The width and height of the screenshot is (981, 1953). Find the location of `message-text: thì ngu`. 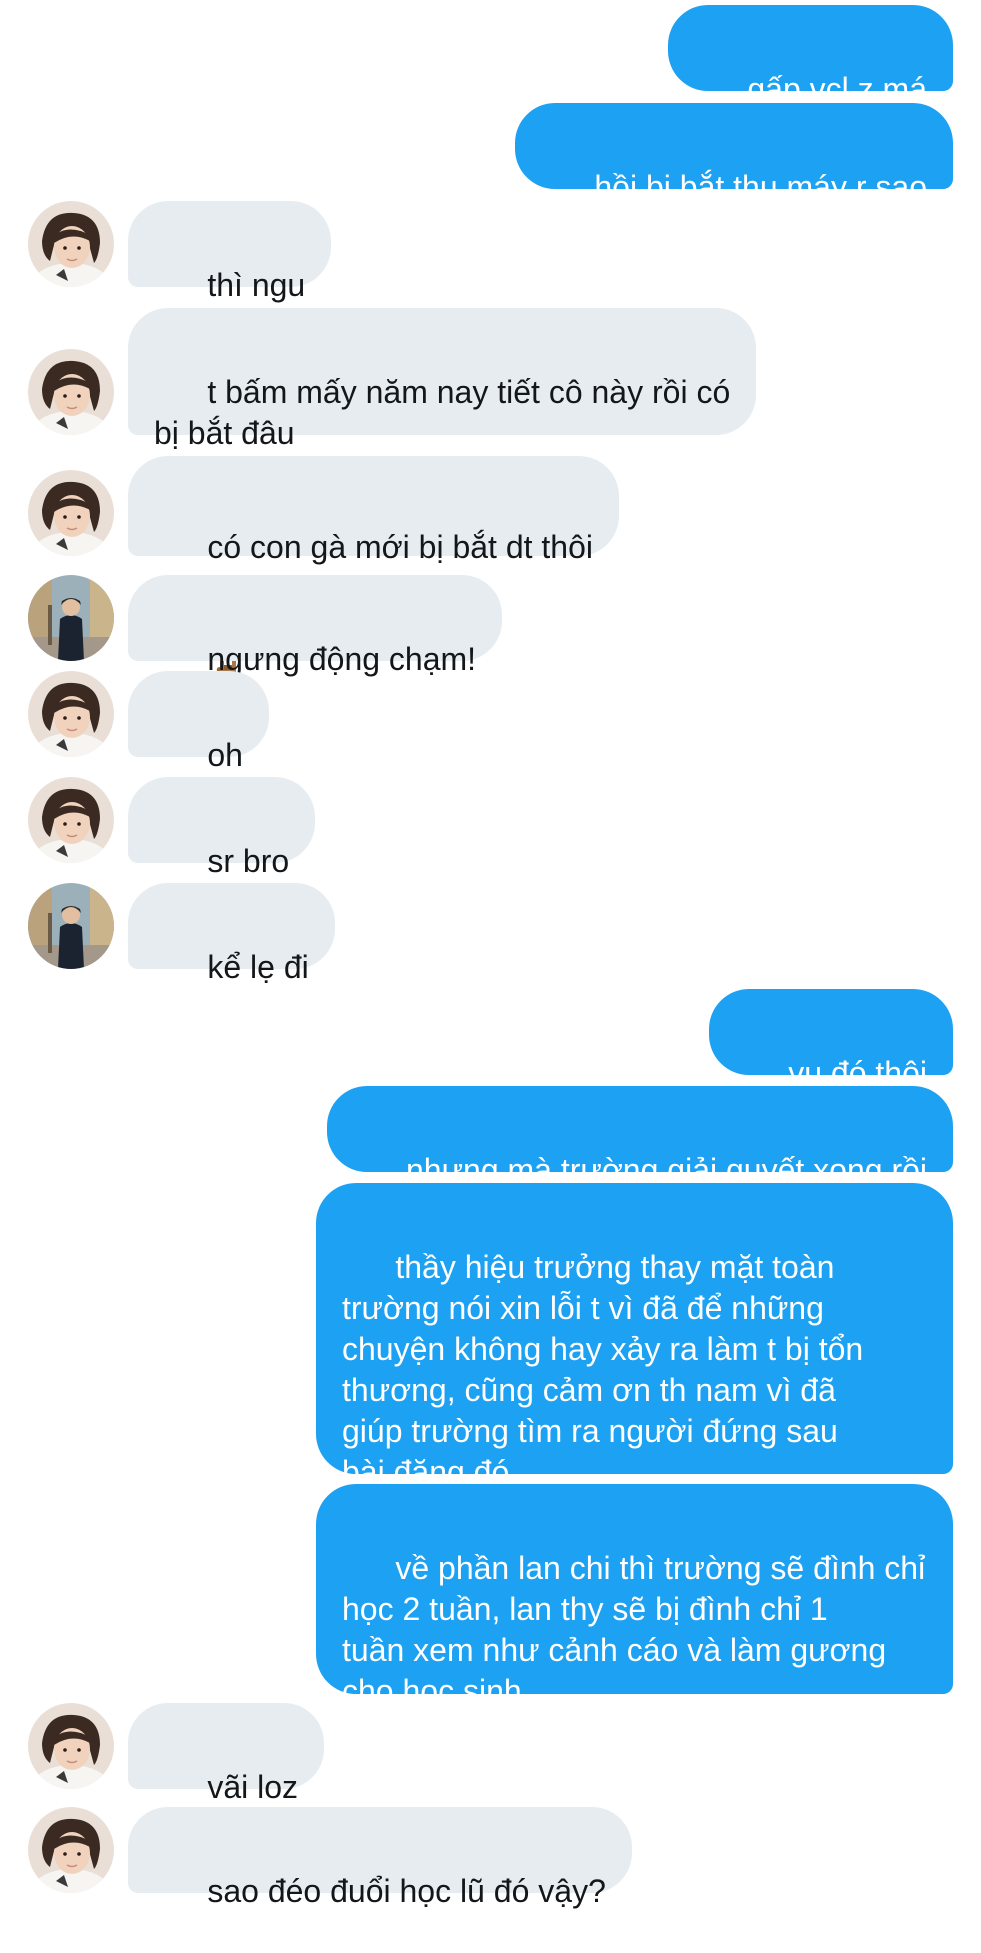

message-text: thì ngu is located at coordinates (256, 285).